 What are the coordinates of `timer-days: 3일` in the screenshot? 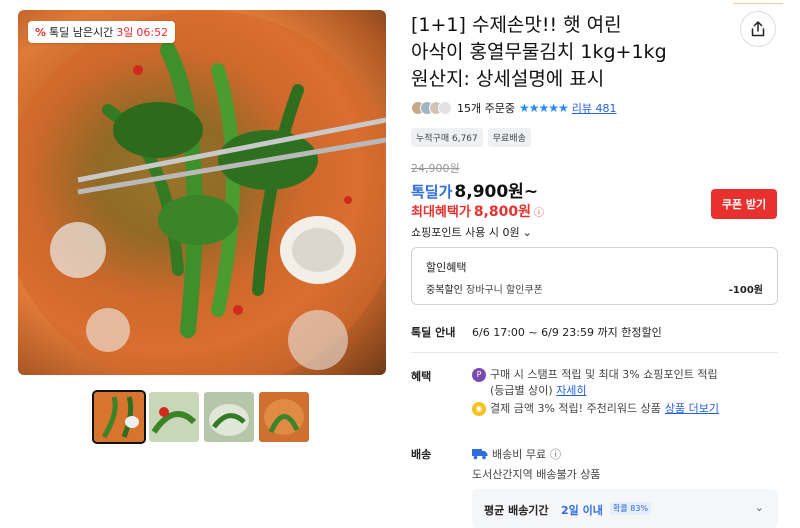 It's located at (125, 32).